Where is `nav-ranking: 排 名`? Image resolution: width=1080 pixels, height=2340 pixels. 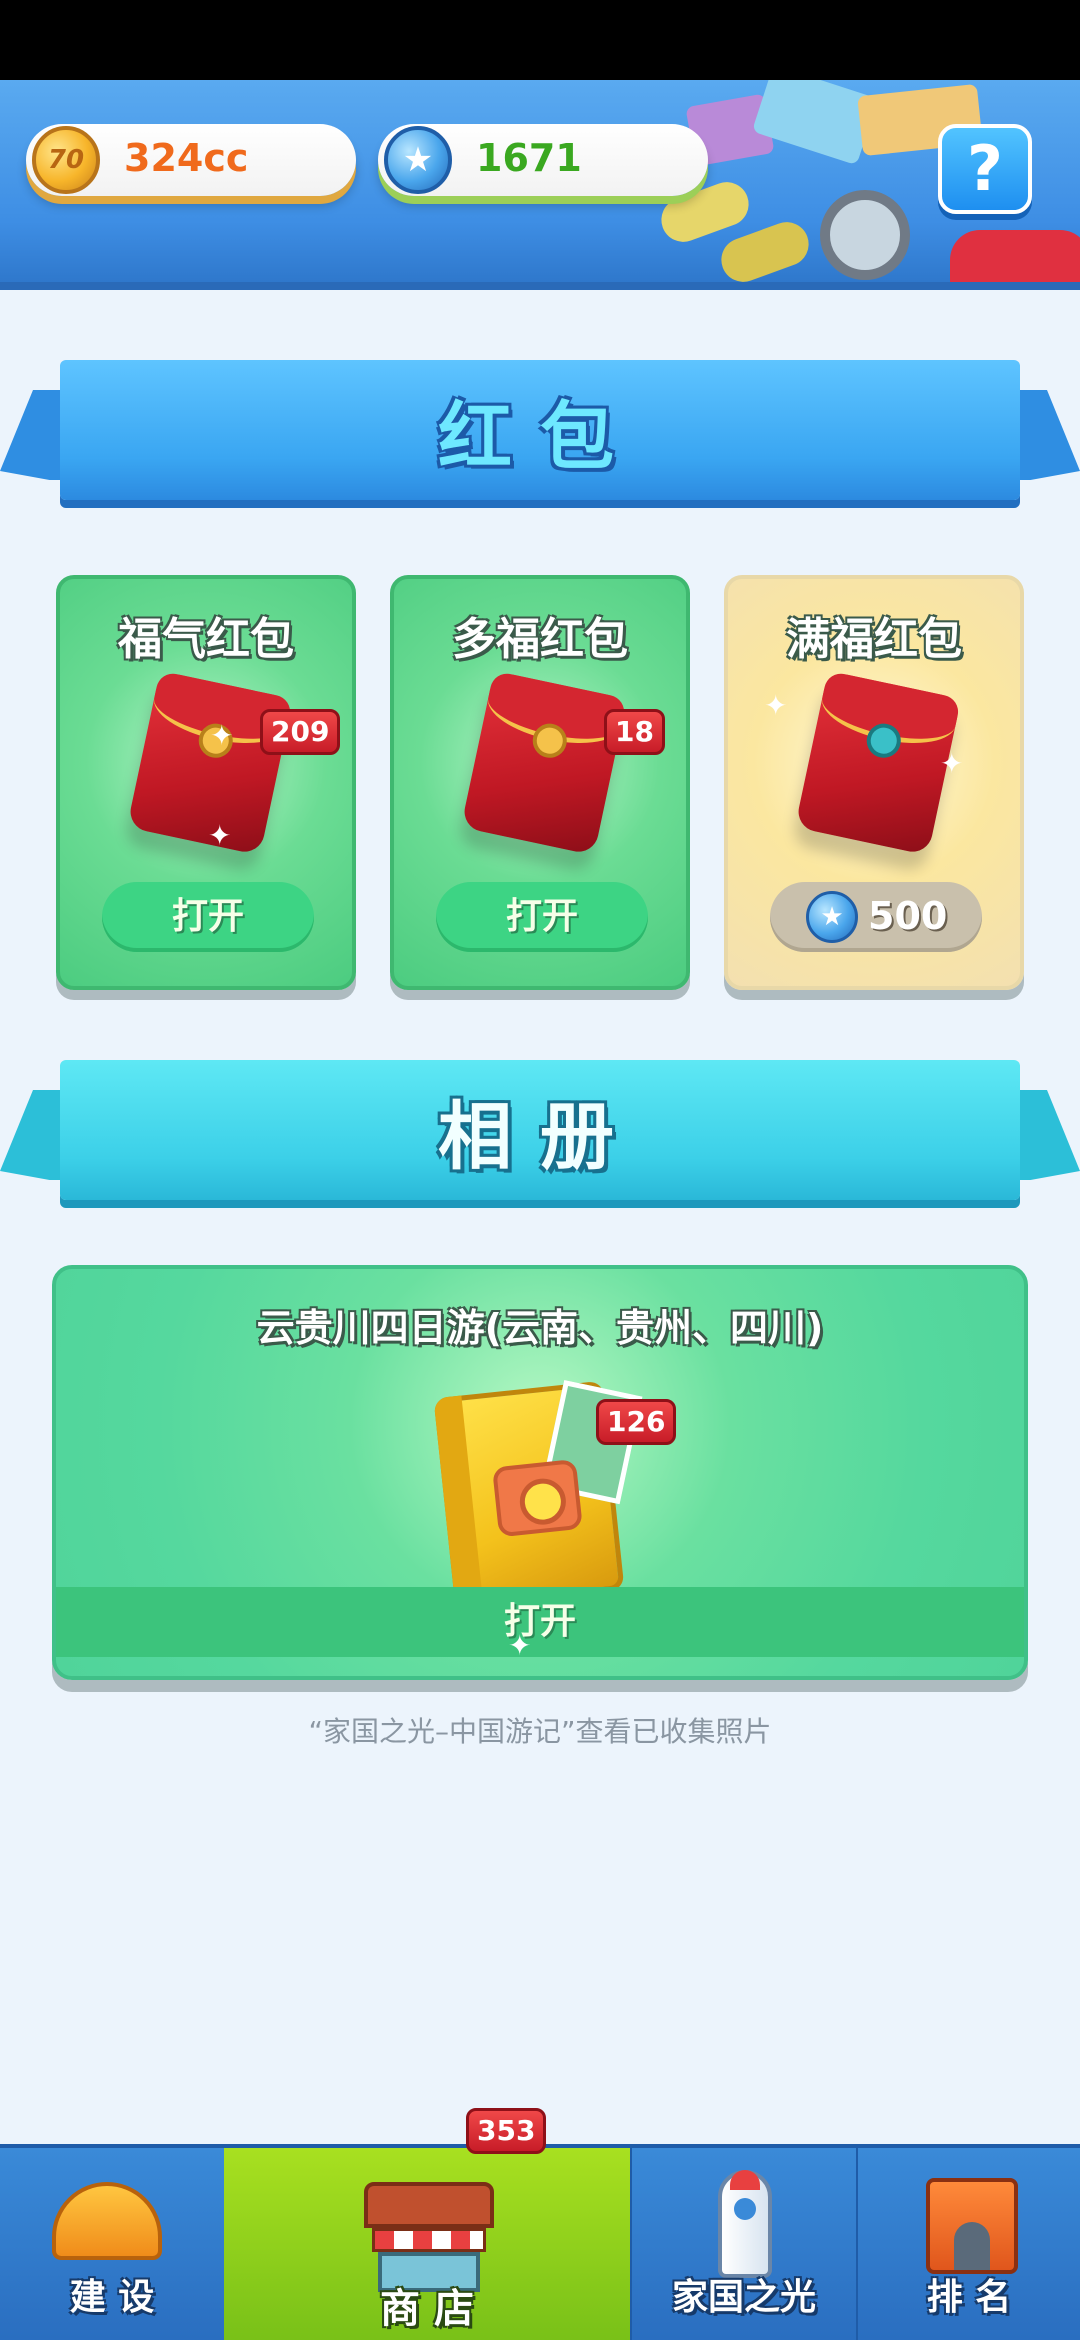
nav-ranking: 排 名 is located at coordinates (968, 2244).